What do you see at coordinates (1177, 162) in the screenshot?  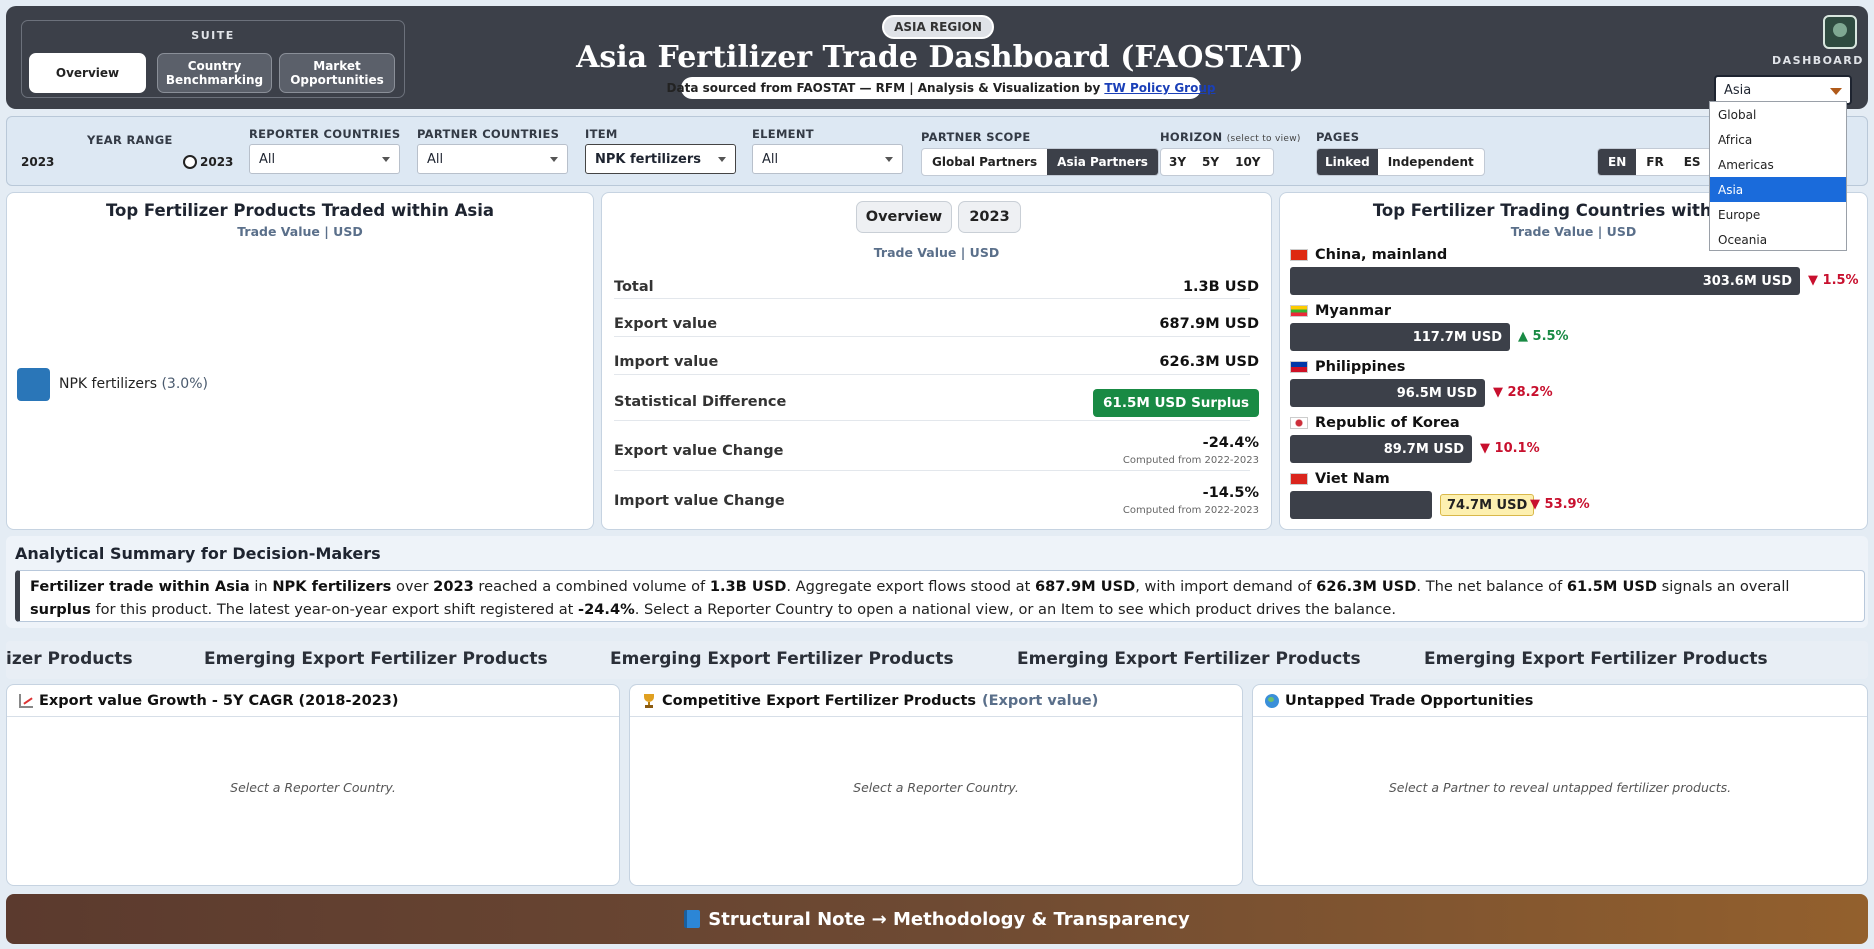 I see `horizon-3y-button: 3Y` at bounding box center [1177, 162].